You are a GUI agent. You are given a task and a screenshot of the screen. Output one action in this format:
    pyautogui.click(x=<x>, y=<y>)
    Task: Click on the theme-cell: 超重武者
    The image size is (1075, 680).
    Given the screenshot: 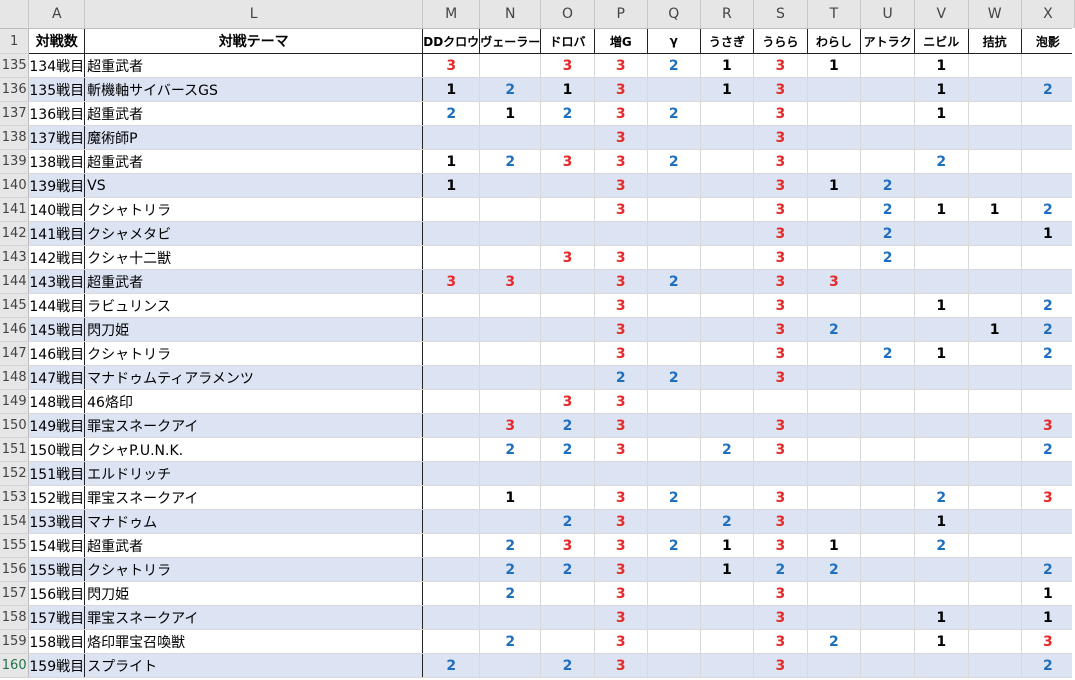 What is the action you would take?
    pyautogui.click(x=254, y=113)
    